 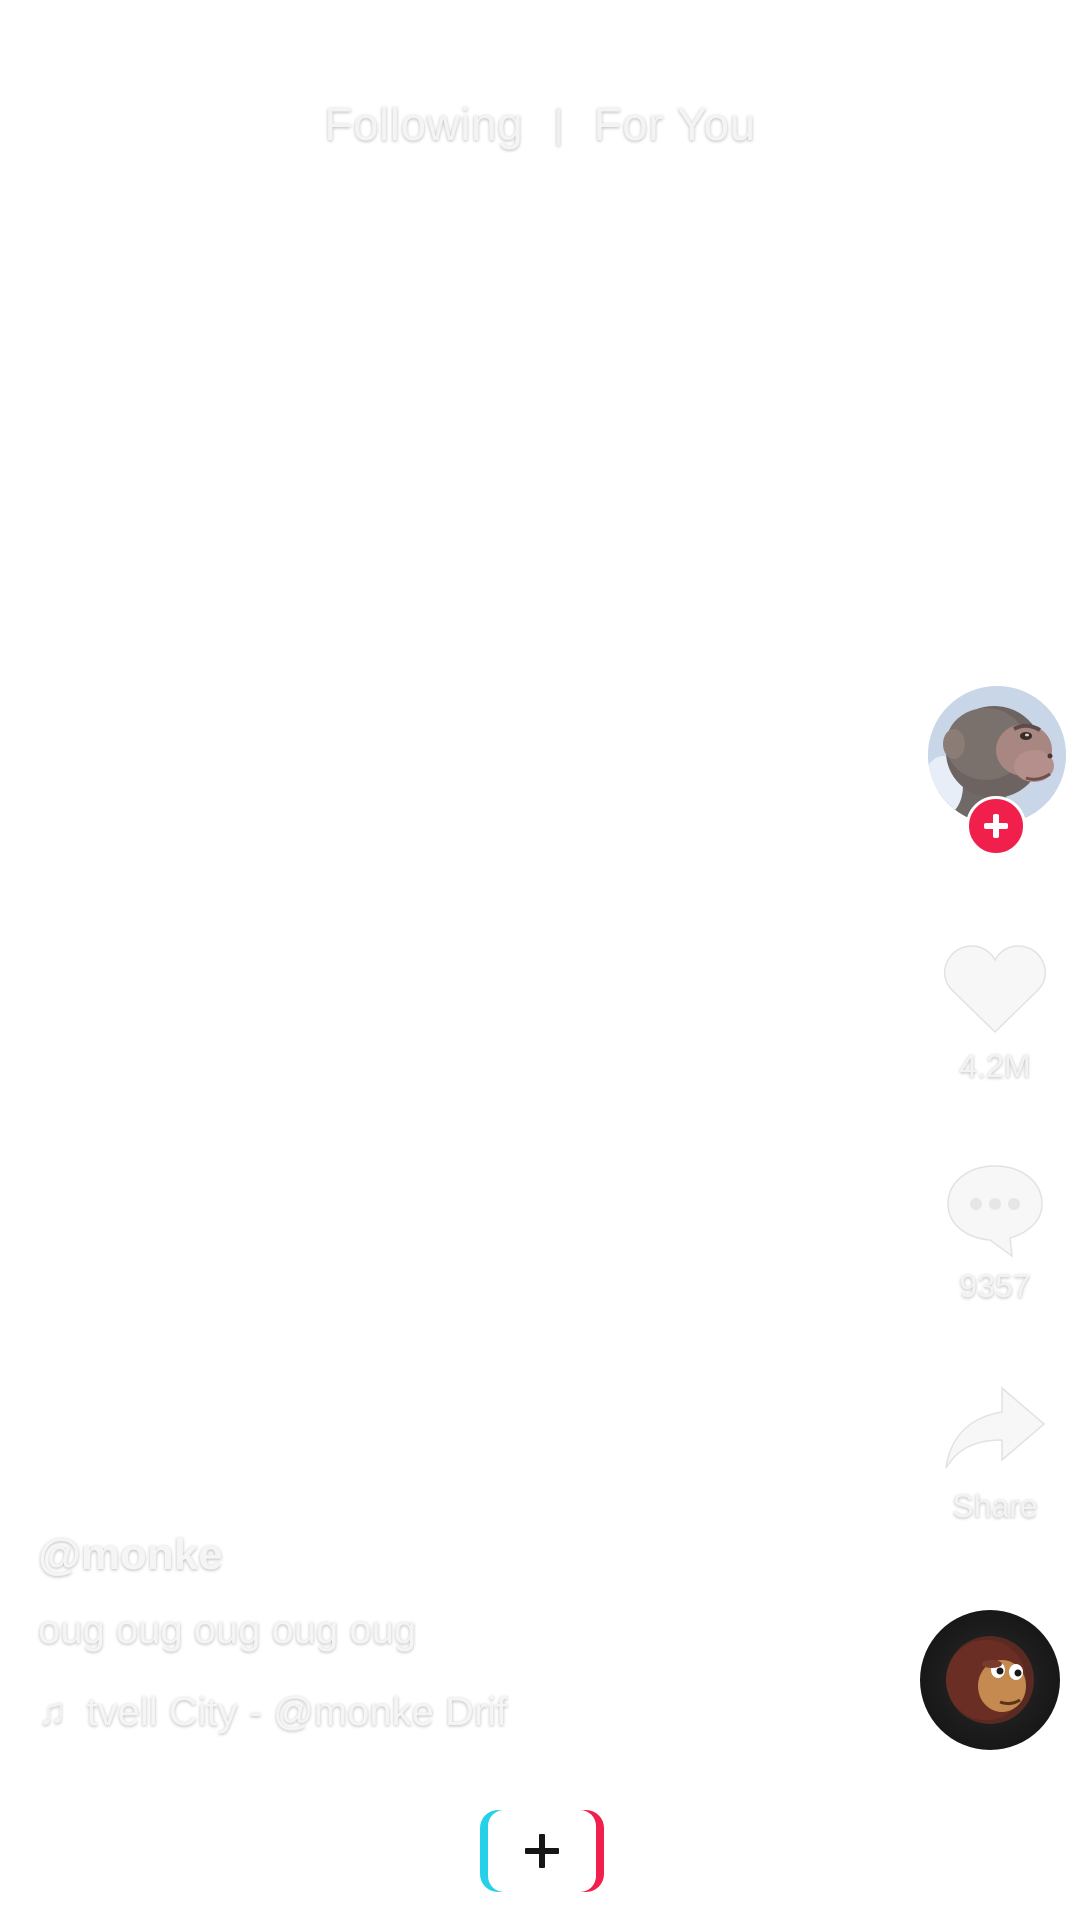 What do you see at coordinates (995, 1211) in the screenshot?
I see `comment-bubble-icon` at bounding box center [995, 1211].